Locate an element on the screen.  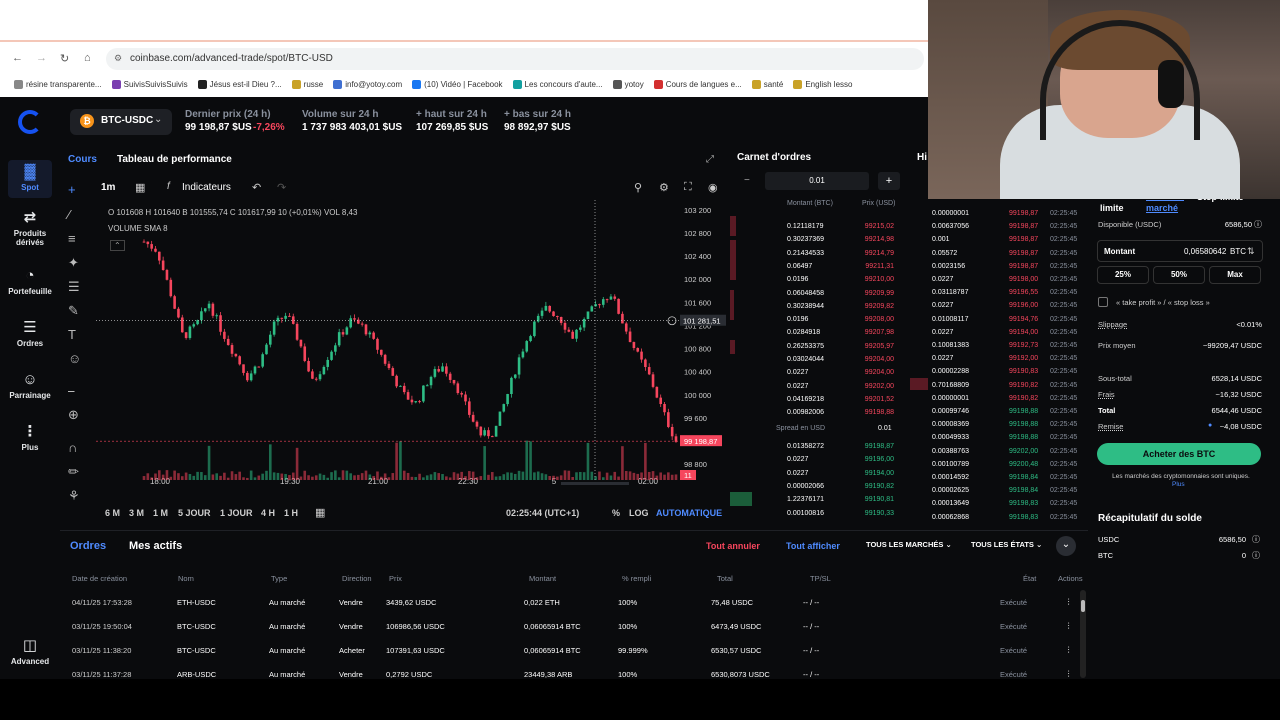
ob-ask-row: 0.0284918 99207,98 is located at coordinates (819, 332).